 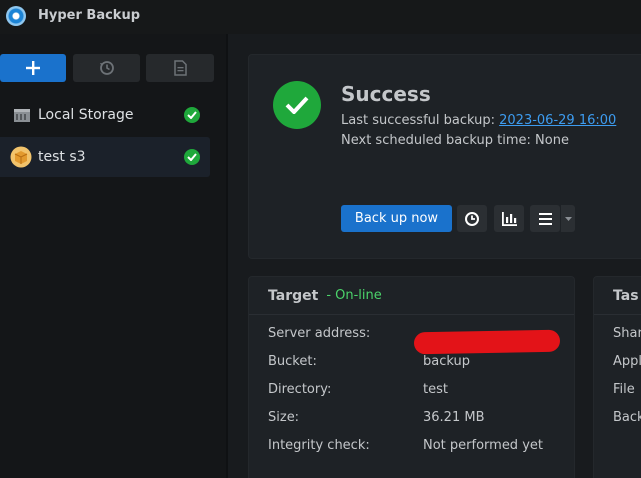 I want to click on last-backup-label: Last successful backup:, so click(x=418, y=120).